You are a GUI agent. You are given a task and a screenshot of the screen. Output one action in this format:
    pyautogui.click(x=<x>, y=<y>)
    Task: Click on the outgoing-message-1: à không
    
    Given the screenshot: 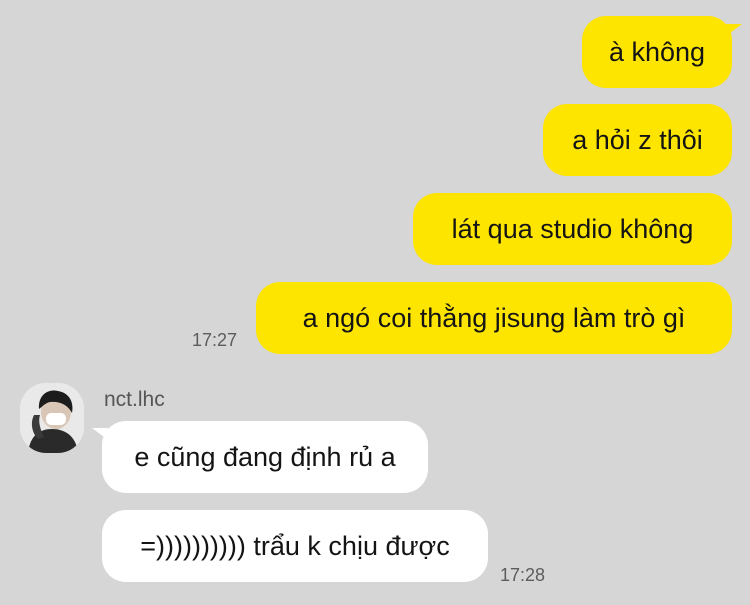 What is the action you would take?
    pyautogui.click(x=657, y=52)
    